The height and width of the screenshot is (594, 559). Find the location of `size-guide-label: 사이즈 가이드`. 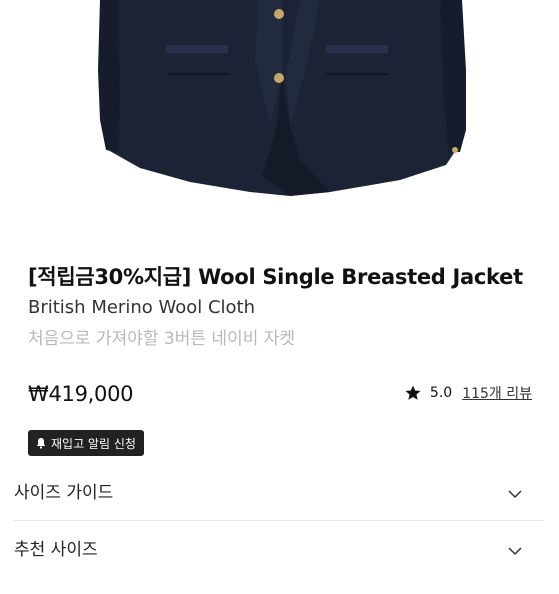

size-guide-label: 사이즈 가이드 is located at coordinates (64, 493).